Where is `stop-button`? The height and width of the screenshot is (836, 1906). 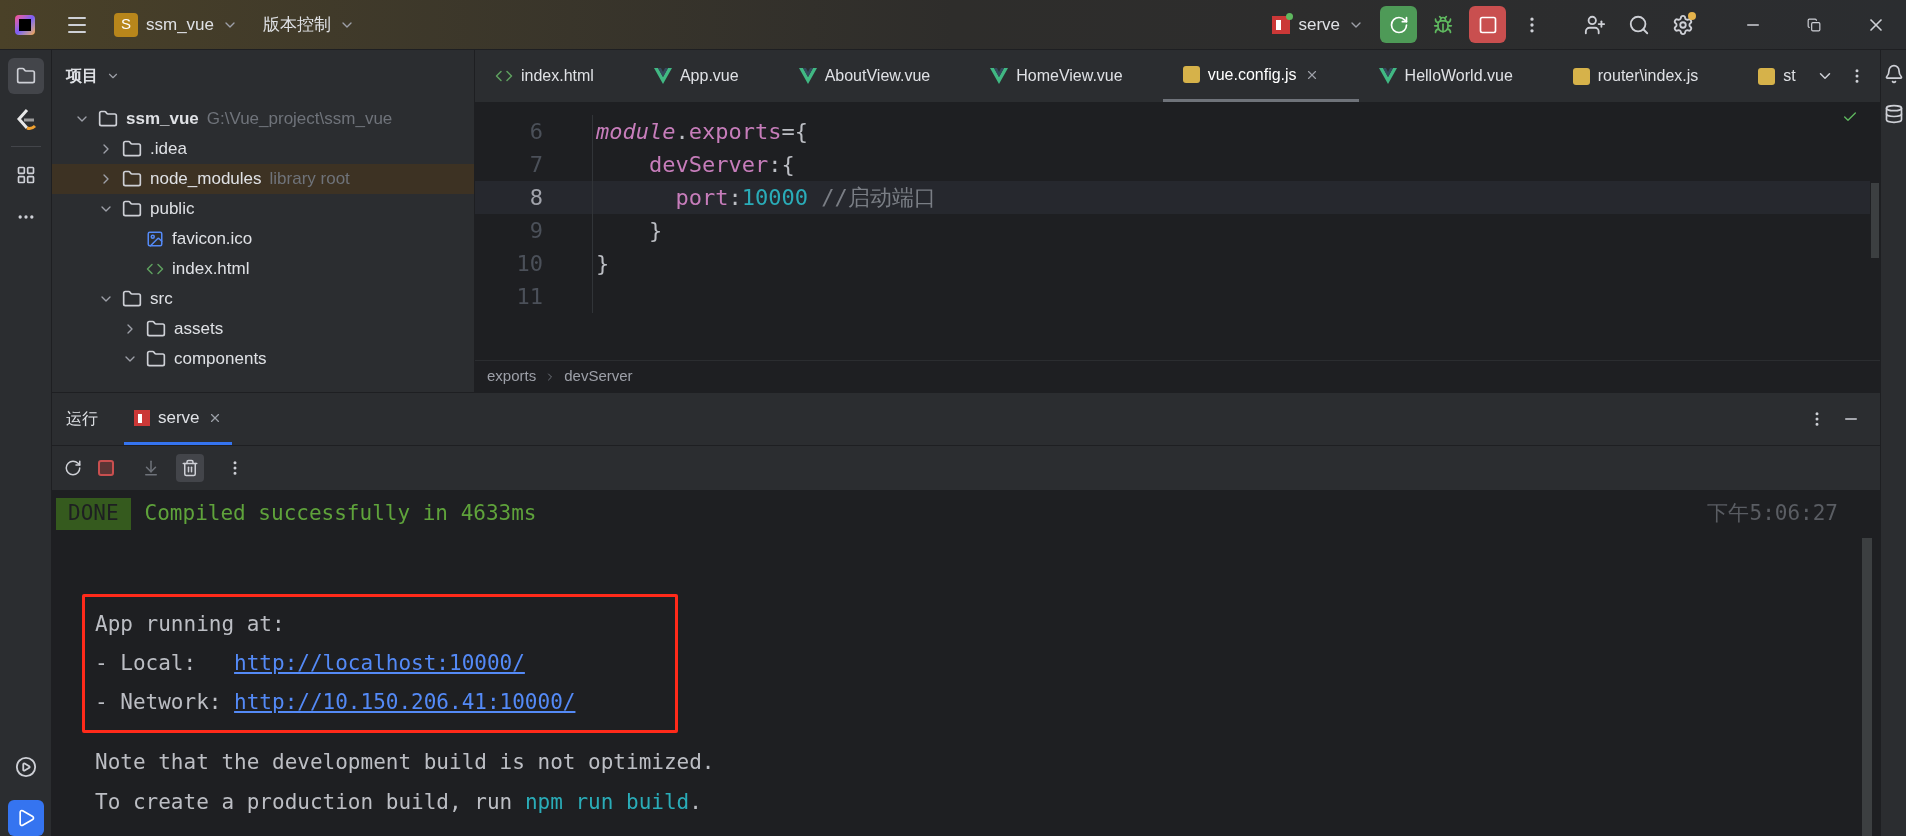 stop-button is located at coordinates (1487, 24).